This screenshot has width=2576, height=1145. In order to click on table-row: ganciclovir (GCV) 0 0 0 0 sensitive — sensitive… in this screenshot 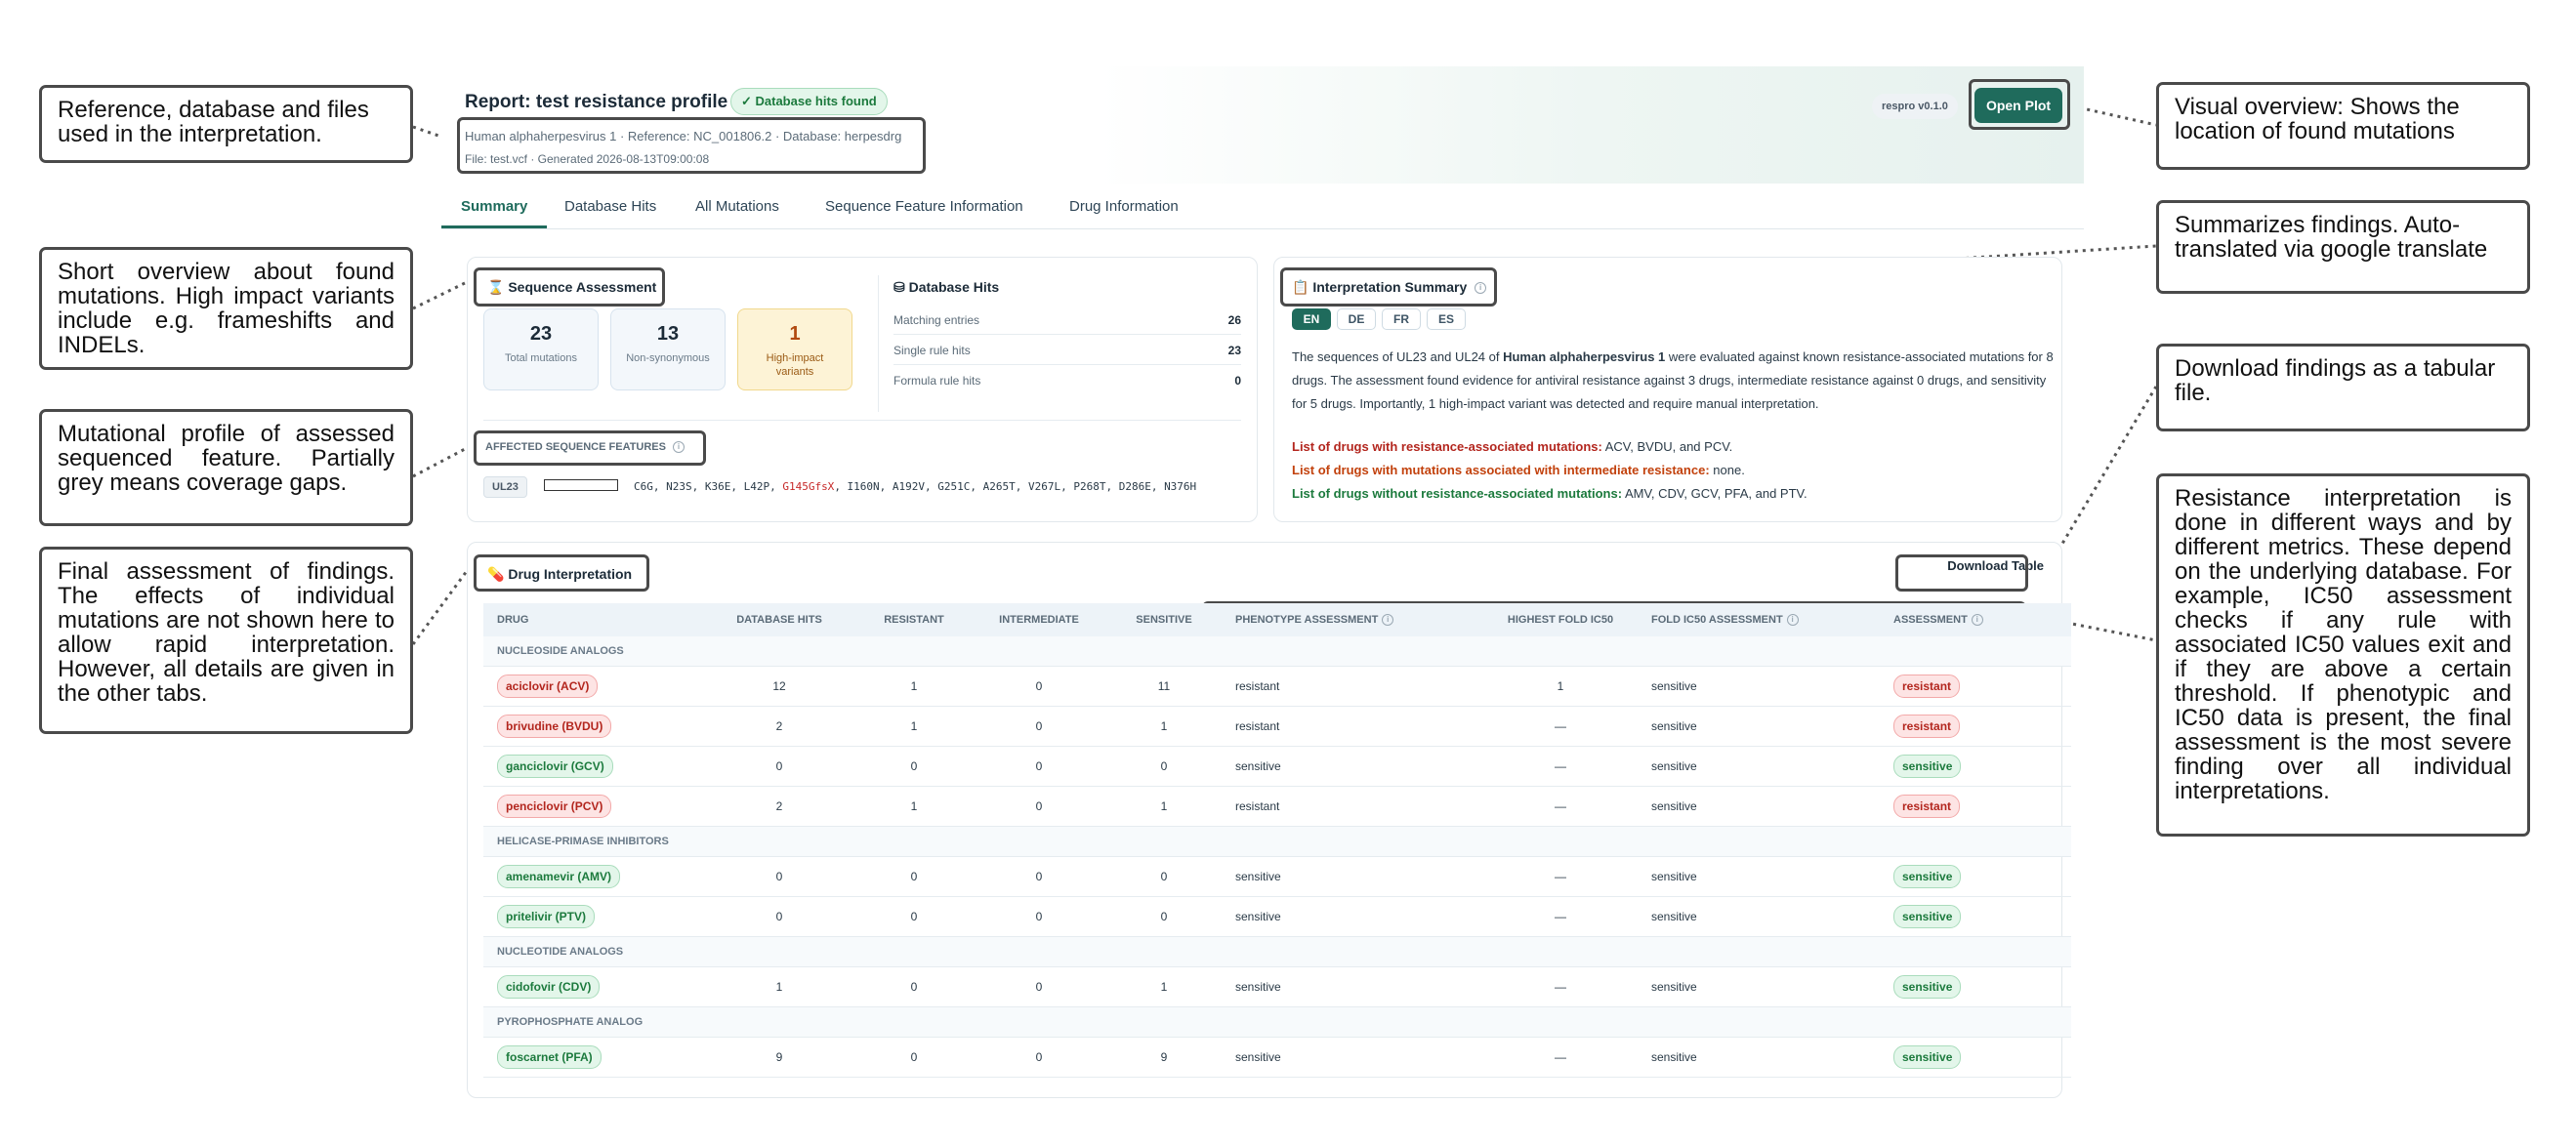, I will do `click(1277, 766)`.